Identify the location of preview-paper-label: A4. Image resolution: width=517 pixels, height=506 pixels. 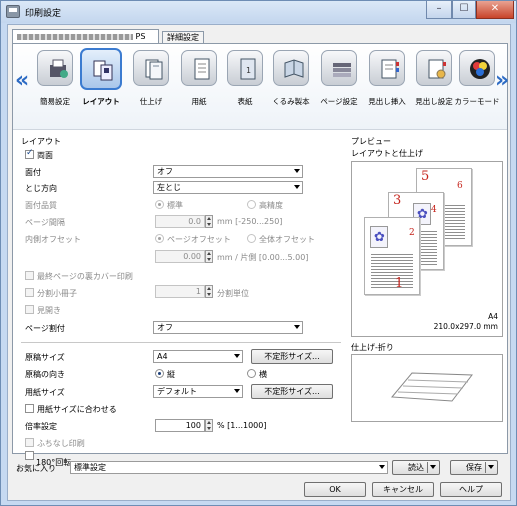
(493, 316).